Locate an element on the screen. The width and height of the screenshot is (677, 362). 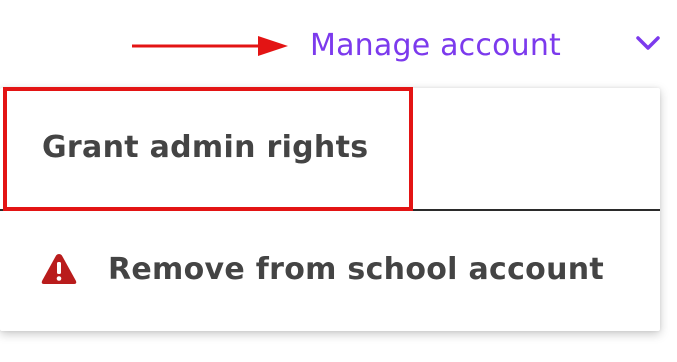
annotation-arrow is located at coordinates (210, 46).